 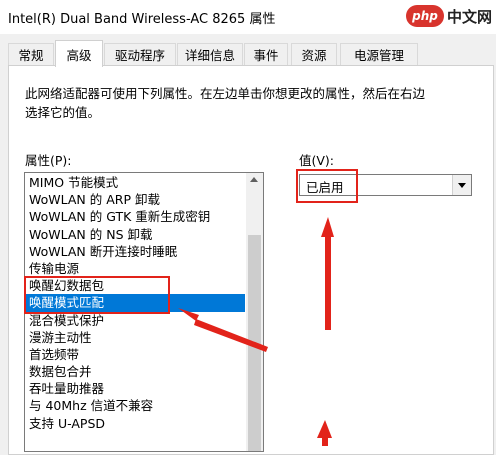 I want to click on dropdown-arrow-icon, so click(x=461, y=185).